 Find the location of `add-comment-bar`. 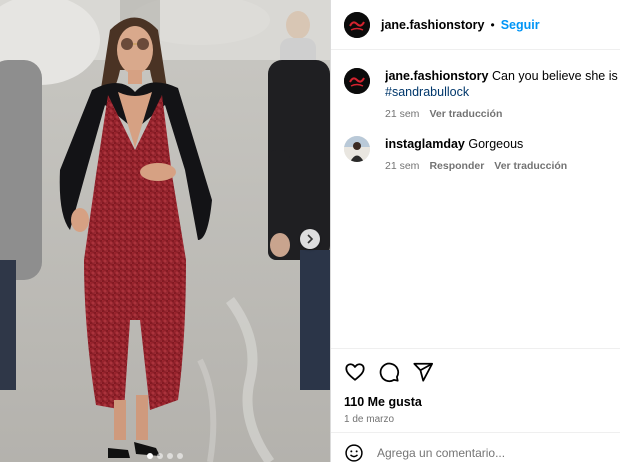

add-comment-bar is located at coordinates (475, 447).